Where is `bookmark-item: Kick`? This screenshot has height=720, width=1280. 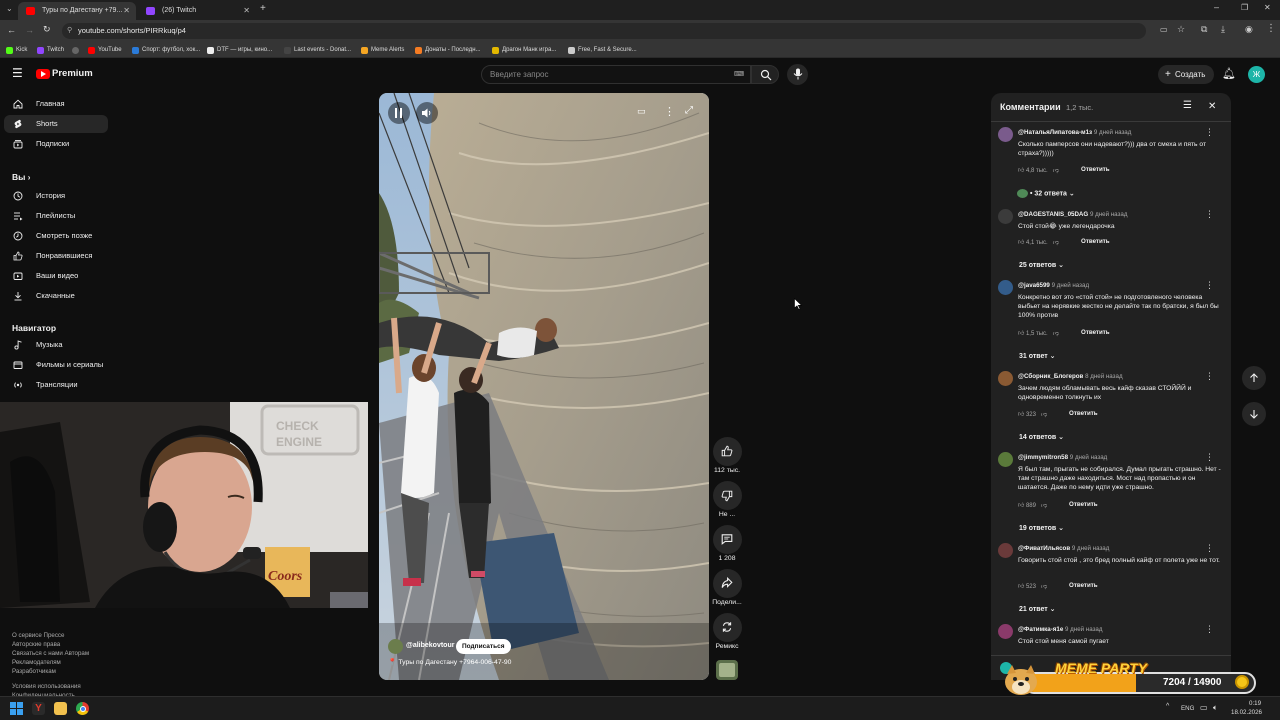 bookmark-item: Kick is located at coordinates (16, 50).